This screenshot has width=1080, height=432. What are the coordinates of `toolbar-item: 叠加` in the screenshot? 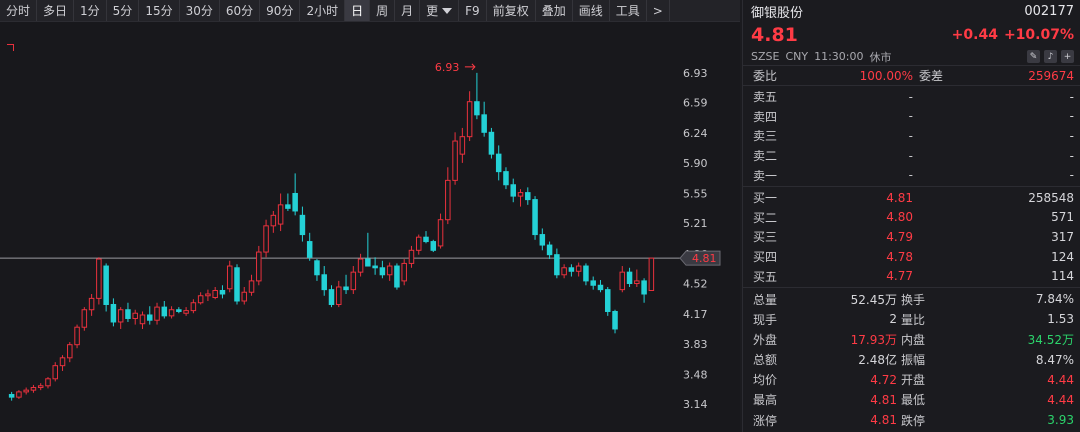 It's located at (554, 10).